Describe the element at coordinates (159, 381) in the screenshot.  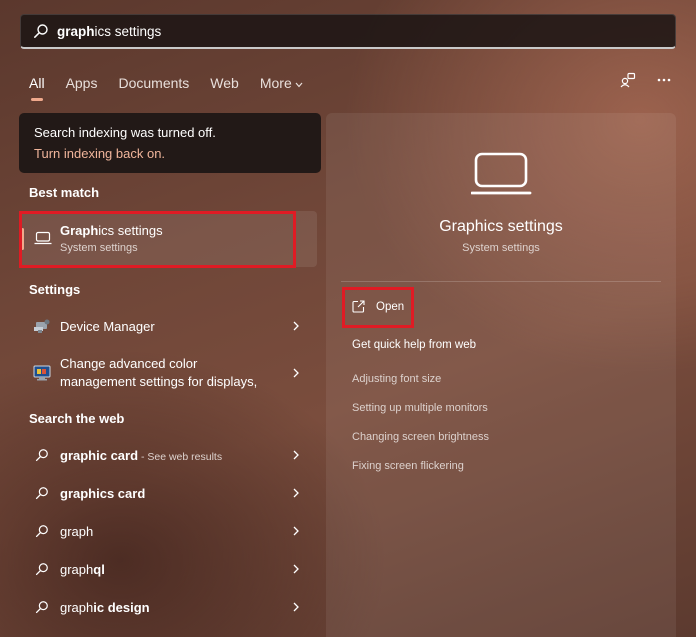
I see `color-management-label-line2: management settings for displays,` at that location.